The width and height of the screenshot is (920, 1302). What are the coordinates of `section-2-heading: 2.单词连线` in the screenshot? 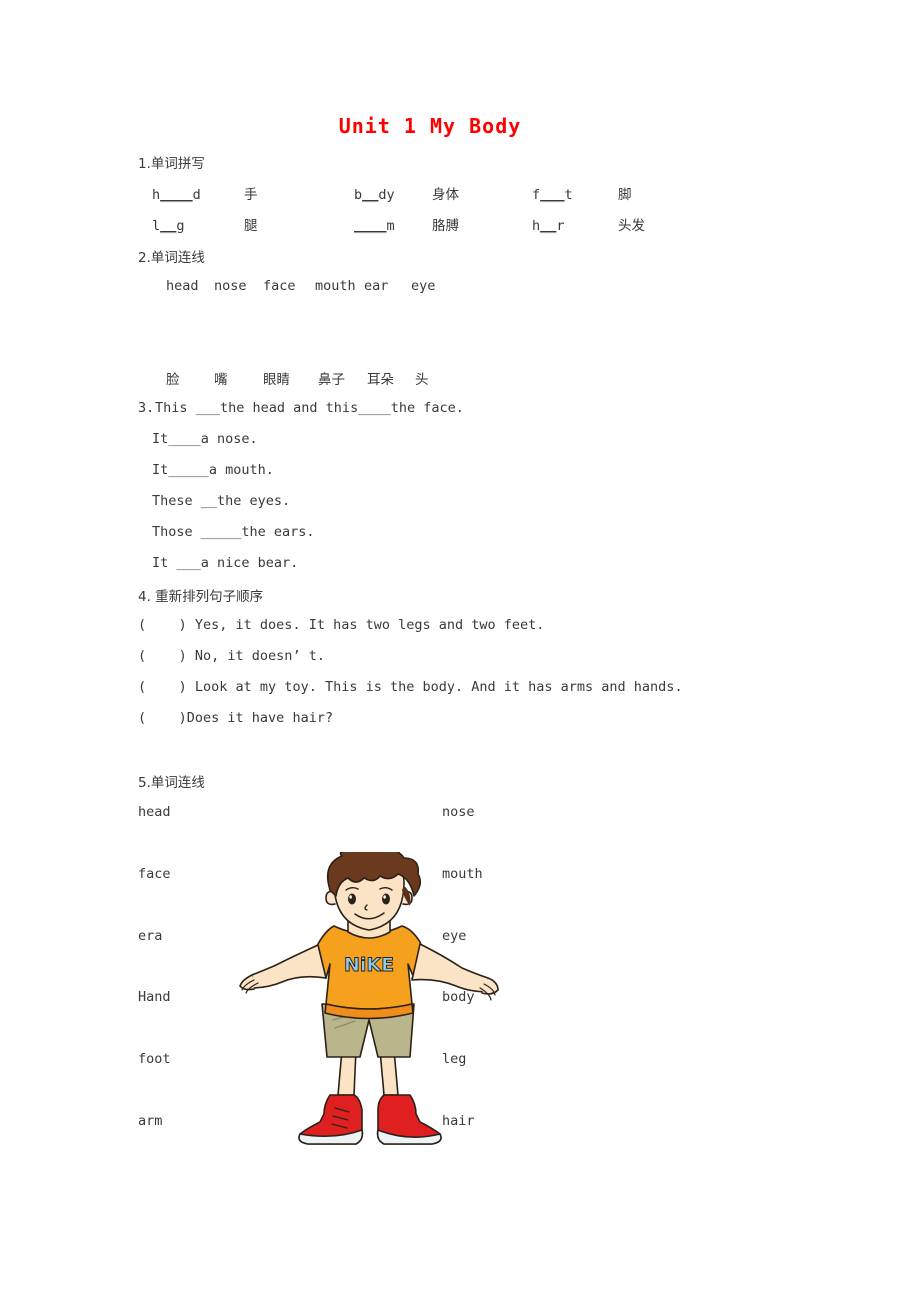 It's located at (171, 258).